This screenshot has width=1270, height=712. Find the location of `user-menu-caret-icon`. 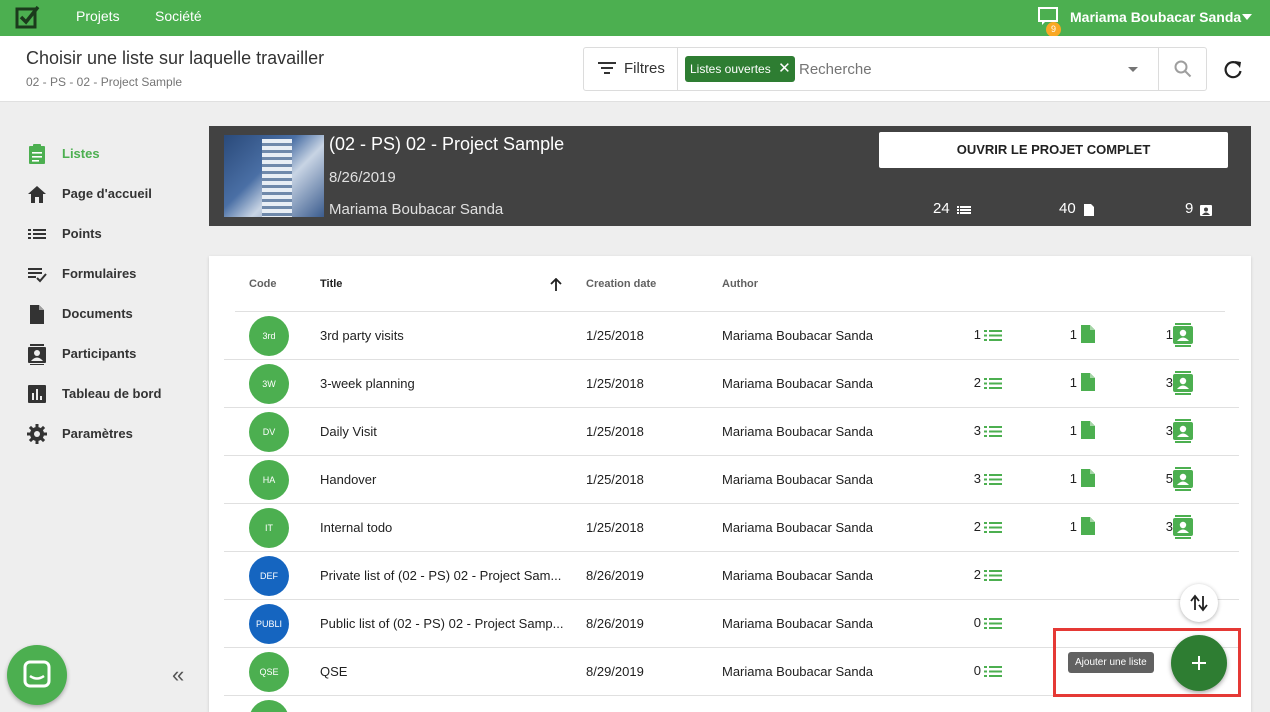

user-menu-caret-icon is located at coordinates (1247, 17).